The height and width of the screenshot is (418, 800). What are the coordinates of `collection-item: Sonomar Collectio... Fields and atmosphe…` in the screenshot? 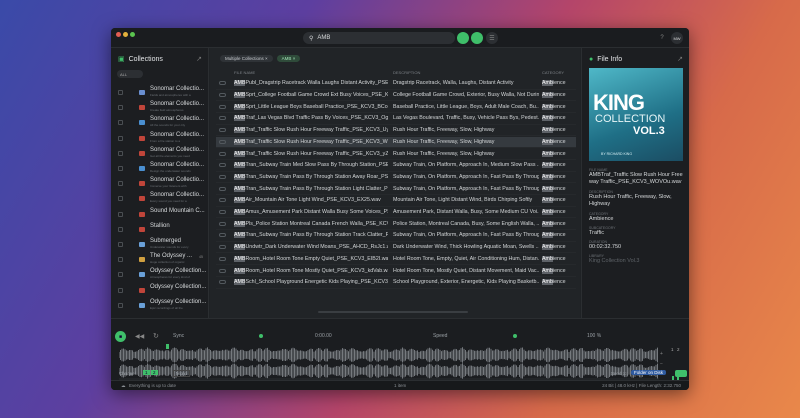 It's located at (160, 92).